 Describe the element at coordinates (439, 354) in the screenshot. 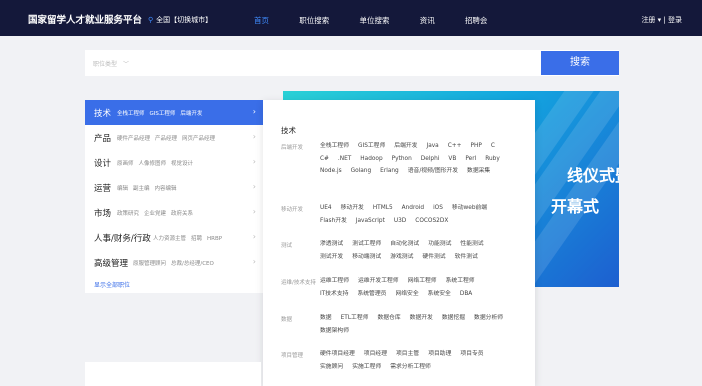

I see `job-type-link: 项目助理` at that location.